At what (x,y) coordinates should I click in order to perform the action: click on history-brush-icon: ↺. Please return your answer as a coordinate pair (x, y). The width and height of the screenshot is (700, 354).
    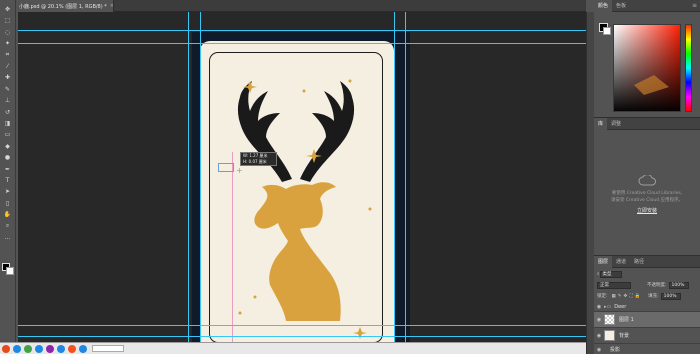
    Looking at the image, I should click on (7, 112).